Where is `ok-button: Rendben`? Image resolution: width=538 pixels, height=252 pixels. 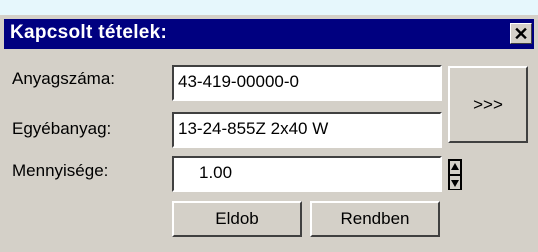
ok-button: Rendben is located at coordinates (375, 219).